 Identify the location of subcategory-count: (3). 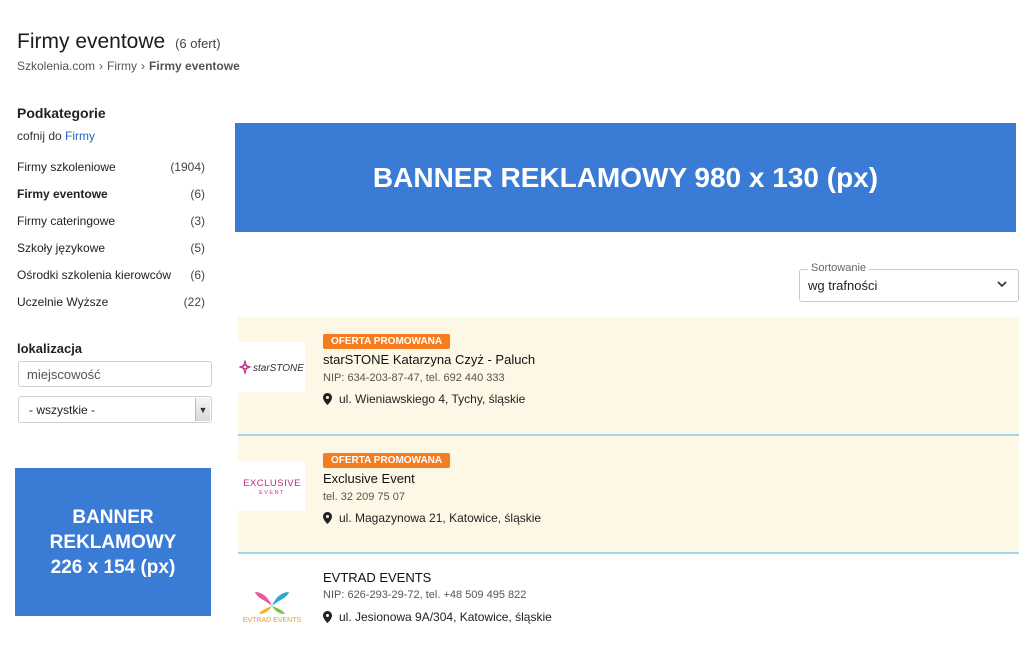
(197, 221).